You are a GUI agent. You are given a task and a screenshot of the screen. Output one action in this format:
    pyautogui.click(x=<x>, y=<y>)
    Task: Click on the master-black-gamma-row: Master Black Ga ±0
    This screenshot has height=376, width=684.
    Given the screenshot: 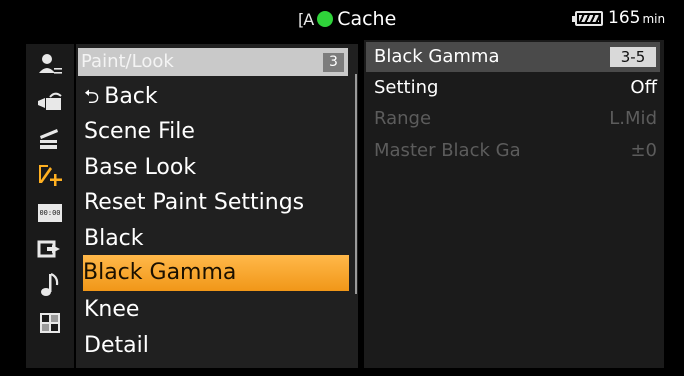 What is the action you would take?
    pyautogui.click(x=515, y=154)
    